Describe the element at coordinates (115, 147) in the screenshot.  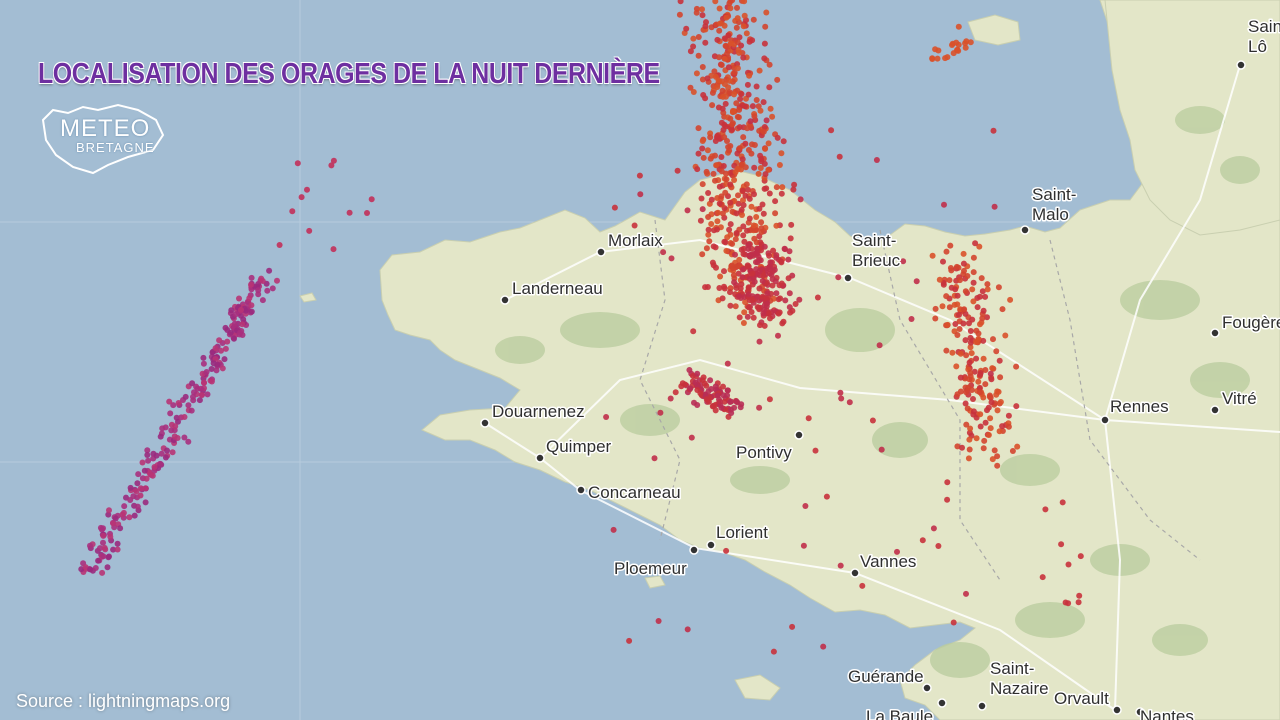
I see `logo-bretagne-text: BRETAGNE` at that location.